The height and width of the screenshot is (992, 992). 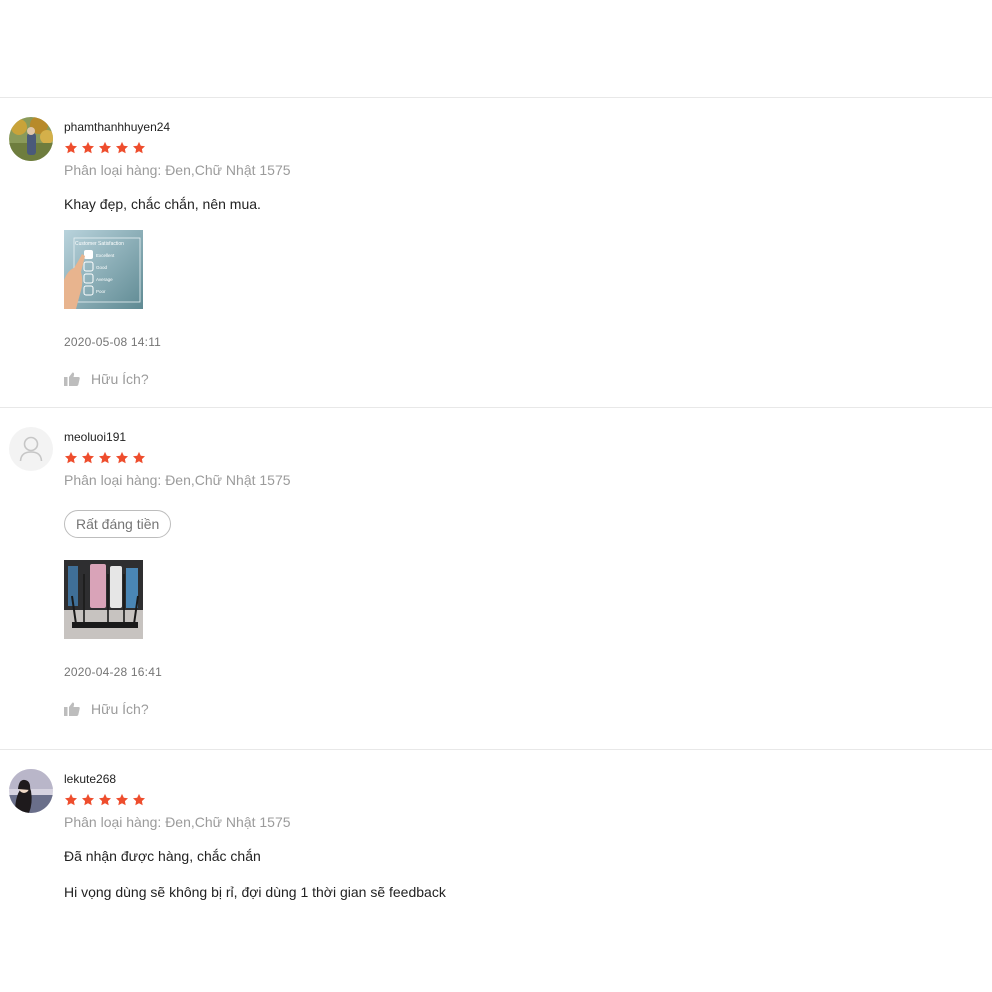 I want to click on image-option: Average, so click(x=104, y=279).